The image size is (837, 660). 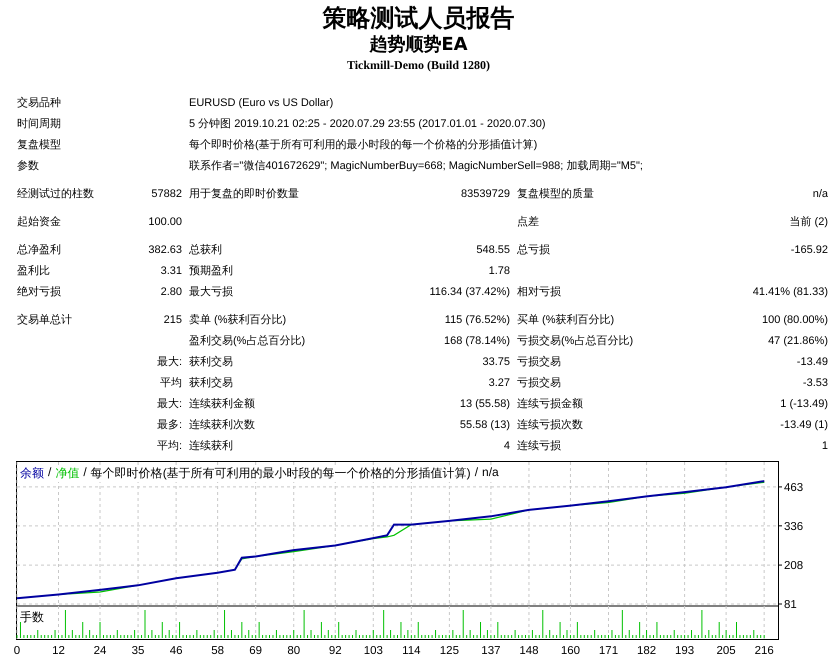 What do you see at coordinates (492, 250) in the screenshot?
I see `stat-value: 548.55` at bounding box center [492, 250].